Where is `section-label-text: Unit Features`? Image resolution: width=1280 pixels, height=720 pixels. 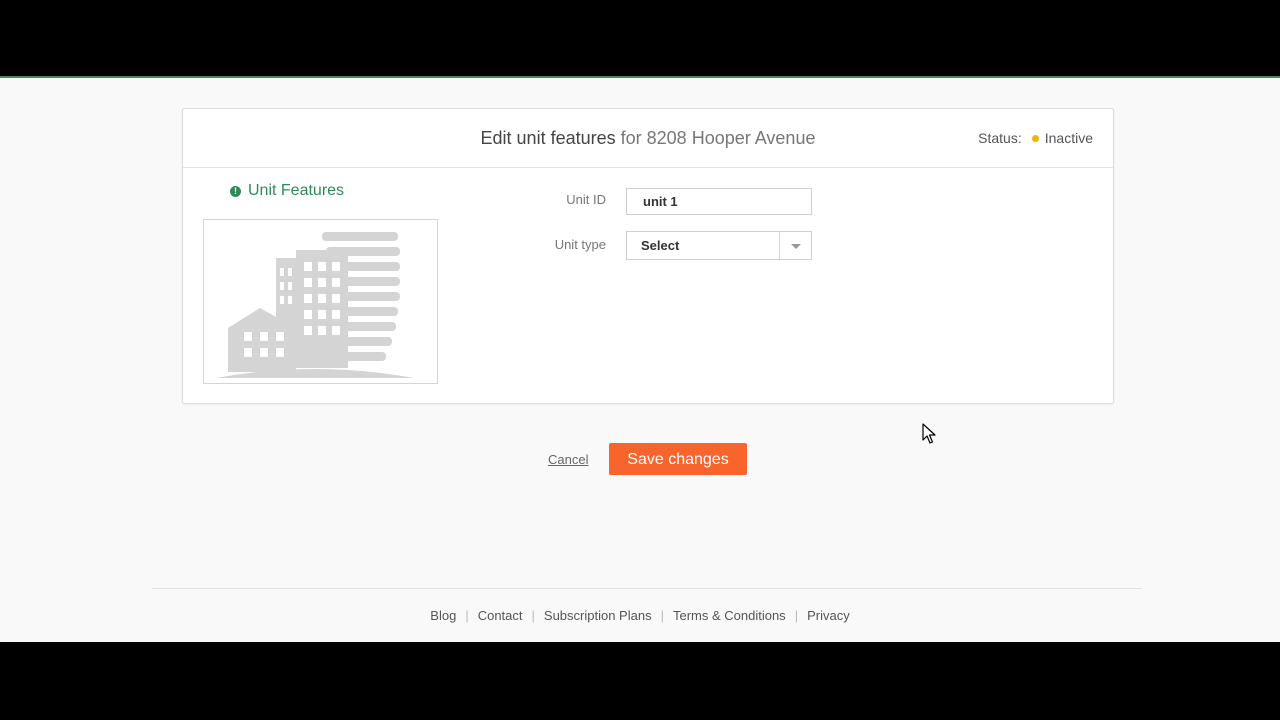
section-label-text: Unit Features is located at coordinates (296, 190).